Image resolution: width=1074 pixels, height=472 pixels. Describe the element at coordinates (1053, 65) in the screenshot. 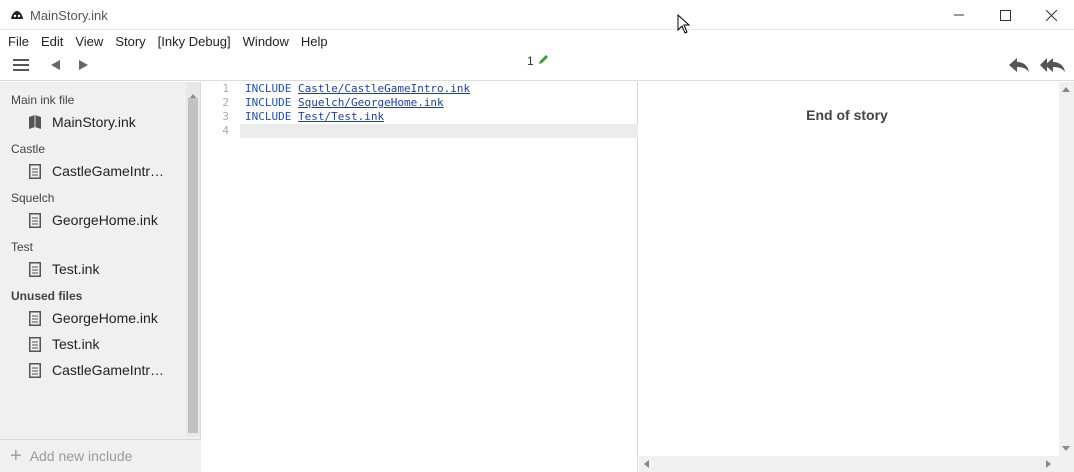

I see `rewind-to-start-icon` at that location.